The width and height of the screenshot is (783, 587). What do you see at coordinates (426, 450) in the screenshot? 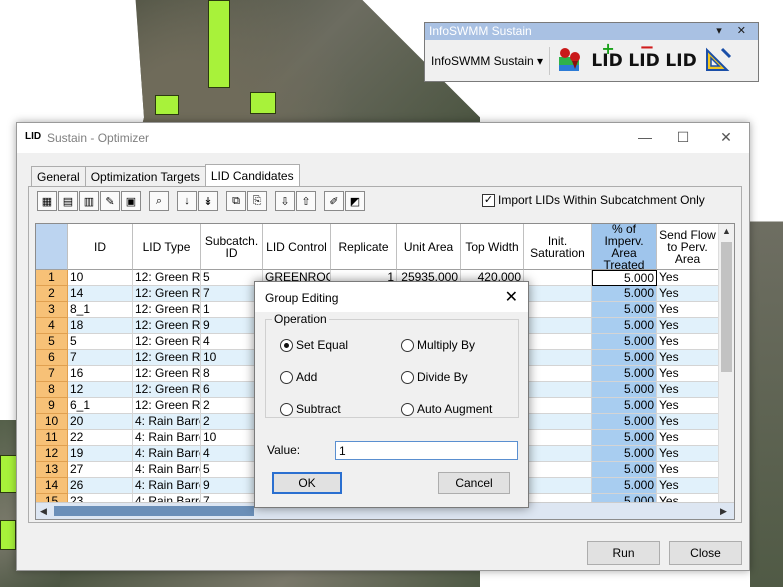
I see `value-input: 1` at bounding box center [426, 450].